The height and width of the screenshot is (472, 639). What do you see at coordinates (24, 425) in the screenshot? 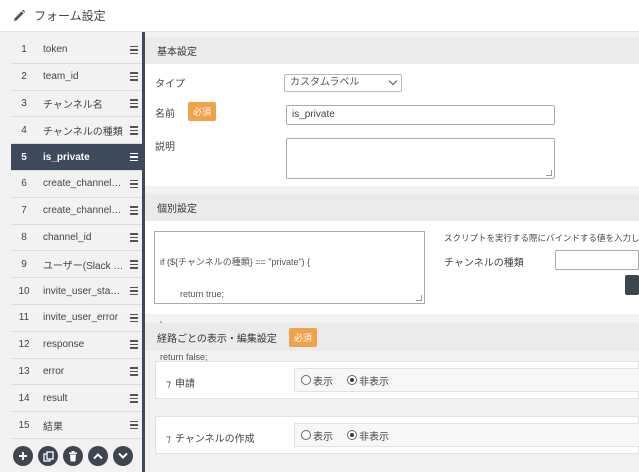
I see `field-number: 15` at bounding box center [24, 425].